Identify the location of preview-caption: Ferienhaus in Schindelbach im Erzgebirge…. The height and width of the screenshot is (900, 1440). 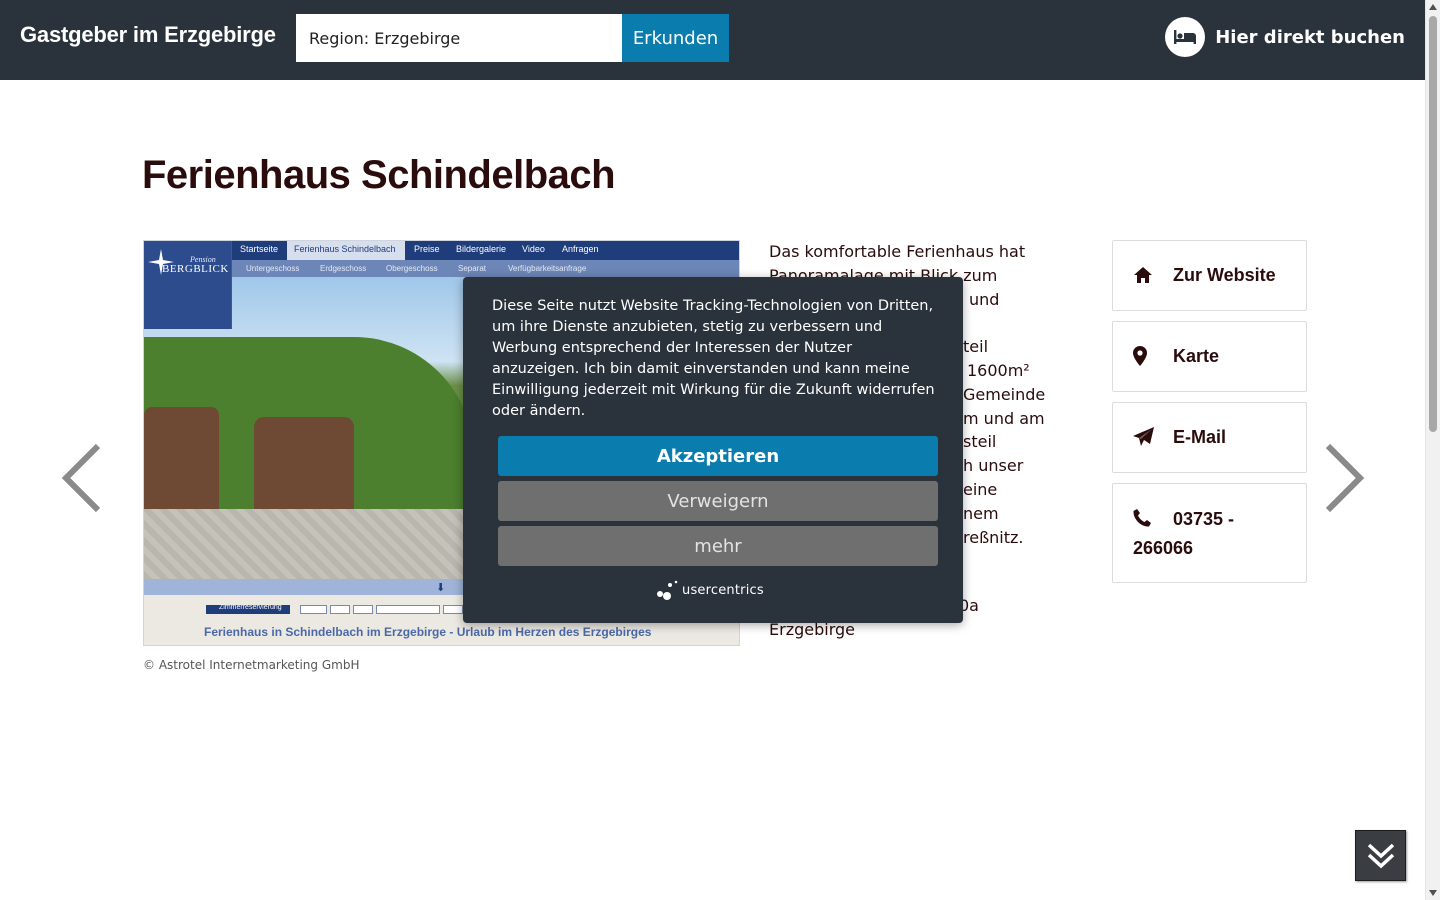
(428, 632).